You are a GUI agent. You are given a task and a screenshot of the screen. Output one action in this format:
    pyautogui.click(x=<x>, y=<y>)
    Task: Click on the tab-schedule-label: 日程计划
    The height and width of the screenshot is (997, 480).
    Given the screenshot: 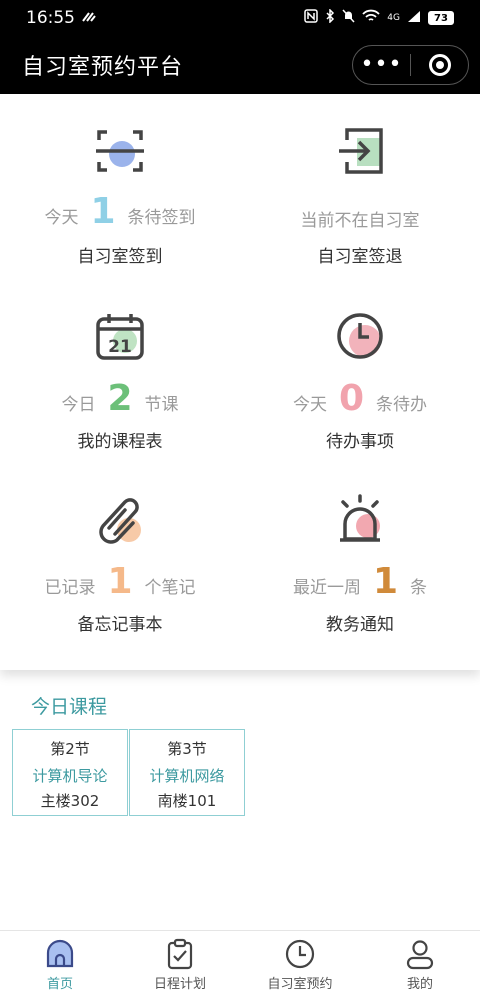 What is the action you would take?
    pyautogui.click(x=179, y=984)
    